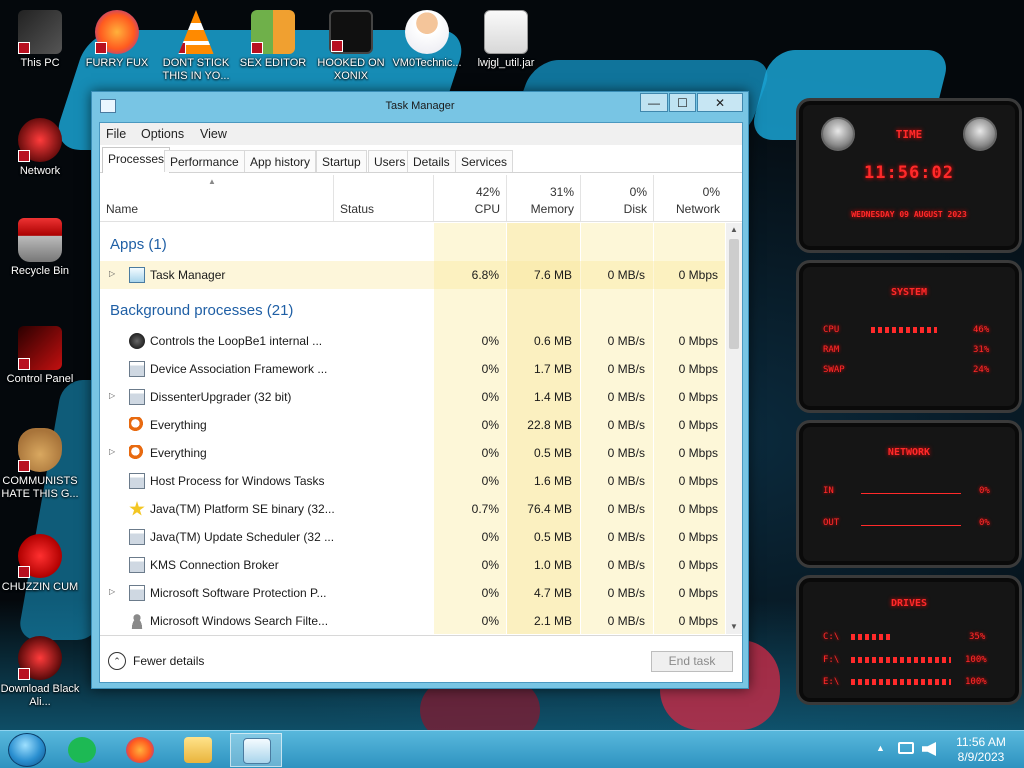 This screenshot has width=1024, height=768. What do you see at coordinates (734, 294) in the screenshot?
I see `scrollbar-thumb` at bounding box center [734, 294].